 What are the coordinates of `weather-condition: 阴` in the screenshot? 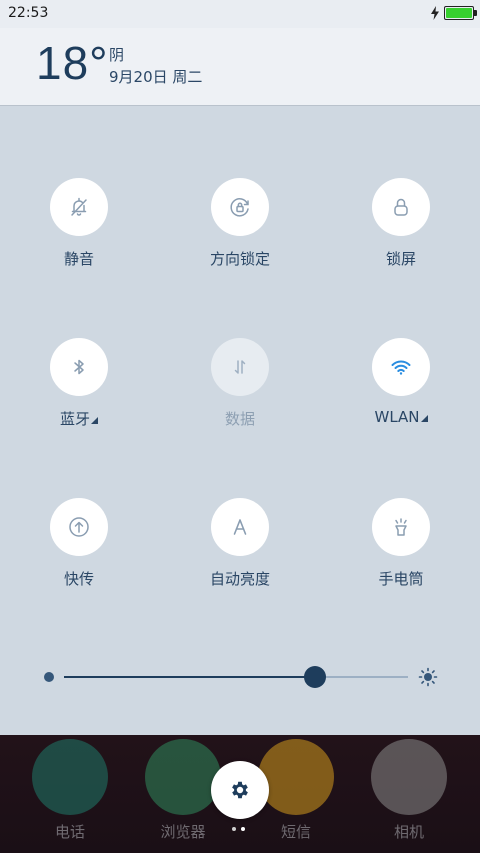 It's located at (117, 55).